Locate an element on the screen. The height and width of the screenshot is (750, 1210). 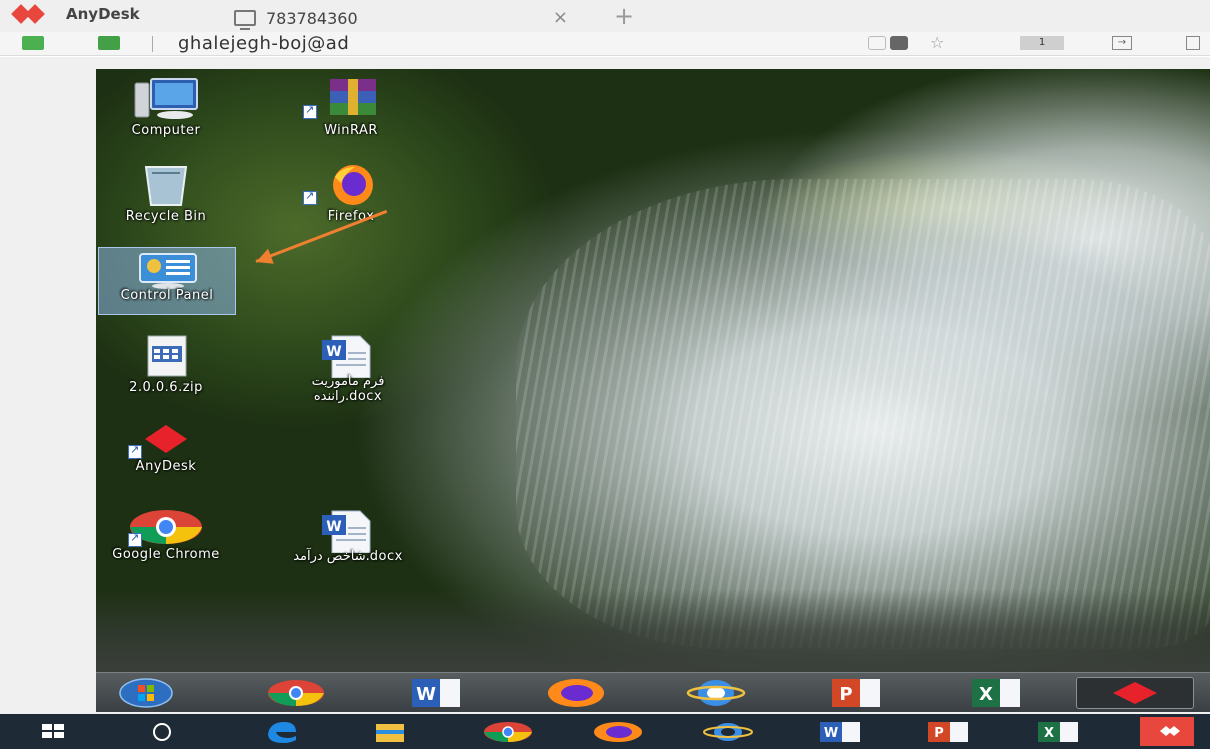
anydesk-brand: AnyDesk is located at coordinates (75, 14).